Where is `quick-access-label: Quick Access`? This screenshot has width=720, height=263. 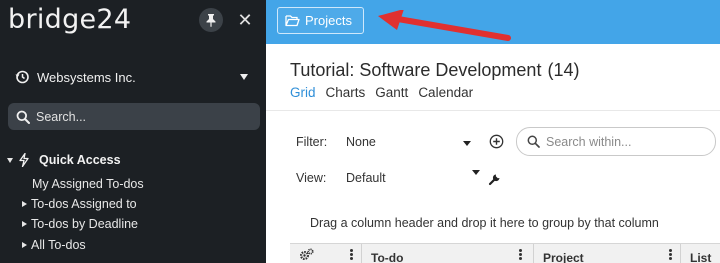 quick-access-label: Quick Access is located at coordinates (80, 160).